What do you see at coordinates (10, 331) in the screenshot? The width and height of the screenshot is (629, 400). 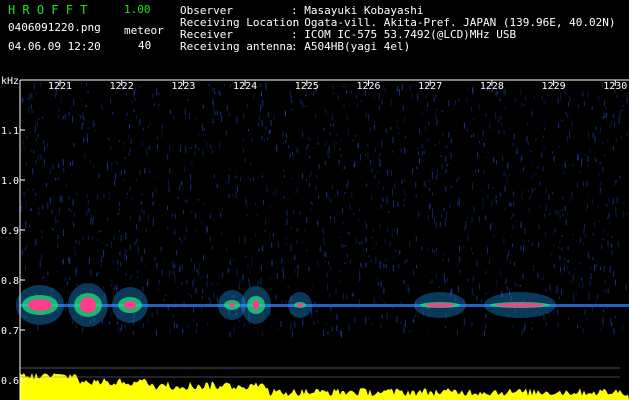 I see `y-tick-label: 0.7` at bounding box center [10, 331].